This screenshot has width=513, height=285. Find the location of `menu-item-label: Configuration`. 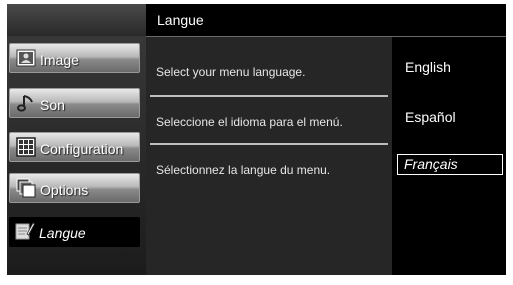

menu-item-label: Configuration is located at coordinates (82, 149).